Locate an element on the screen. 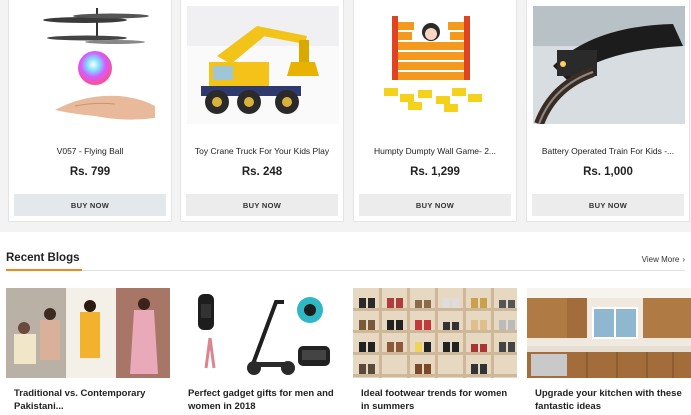  flying-ball-image is located at coordinates (91, 65).